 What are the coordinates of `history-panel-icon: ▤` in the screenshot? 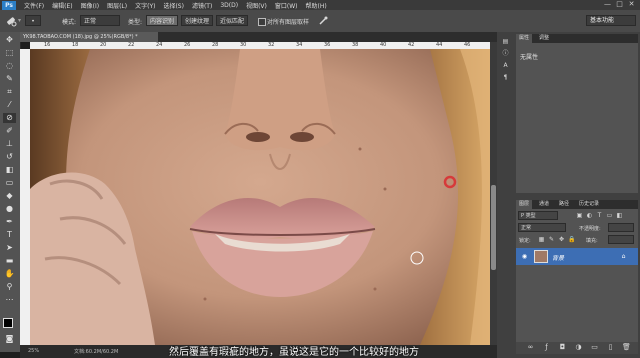 It's located at (505, 41).